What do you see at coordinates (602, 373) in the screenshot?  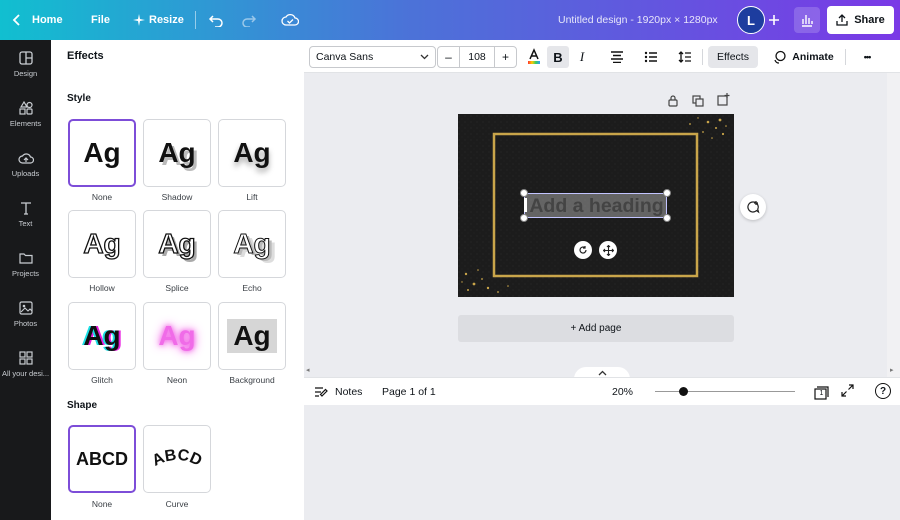 I see `chevron-up-icon` at bounding box center [602, 373].